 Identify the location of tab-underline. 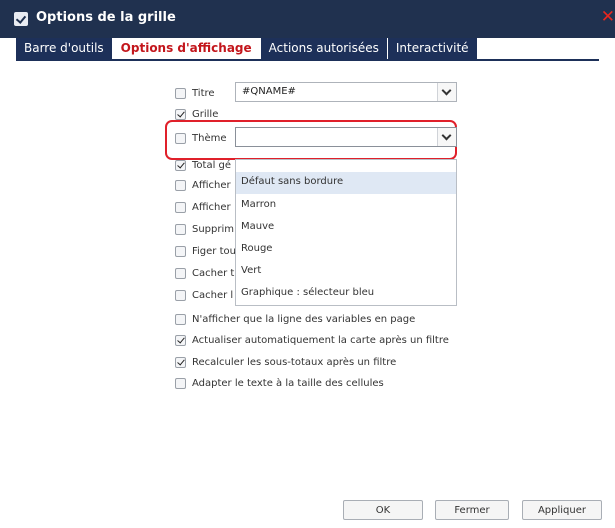
(307, 60).